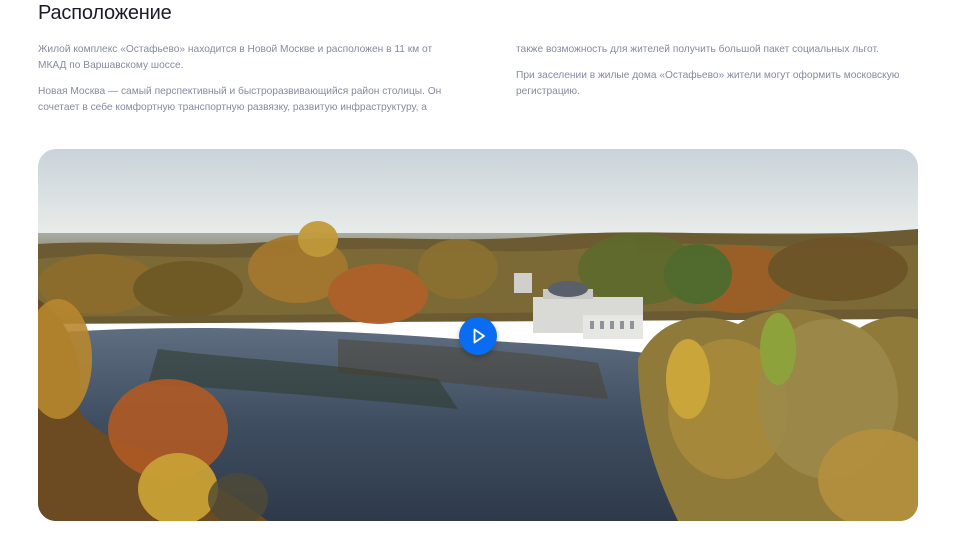  I want to click on play-icon, so click(479, 336).